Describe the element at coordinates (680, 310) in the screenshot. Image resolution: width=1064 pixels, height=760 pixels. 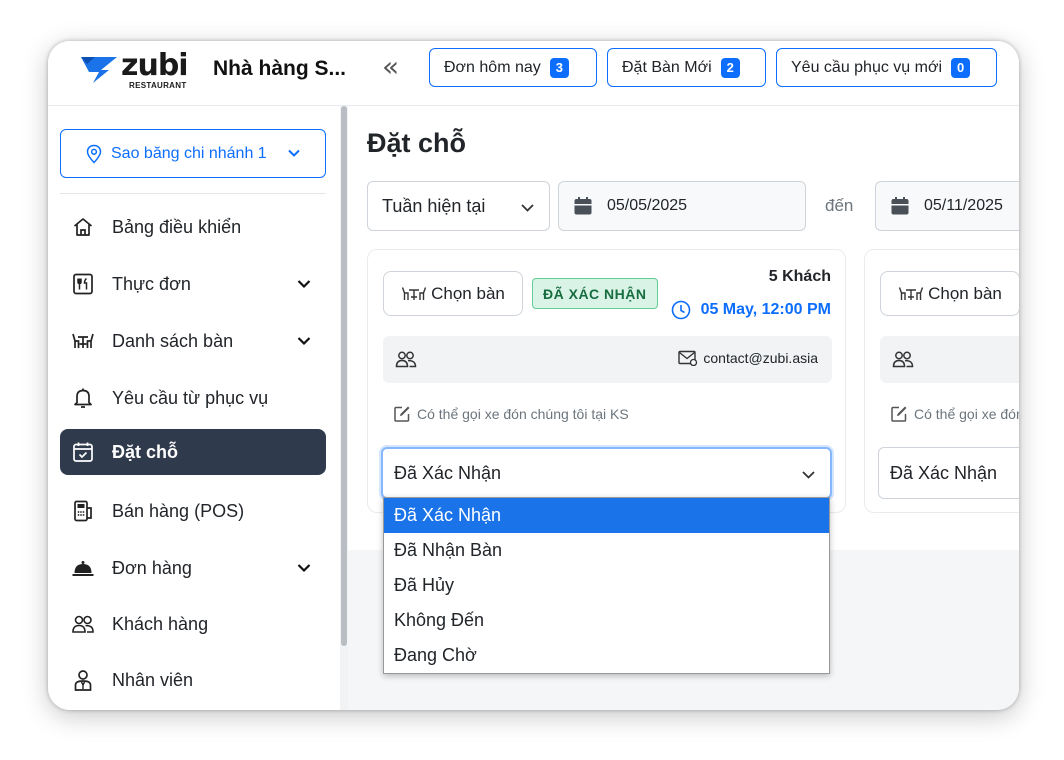
I see `clock-icon` at that location.